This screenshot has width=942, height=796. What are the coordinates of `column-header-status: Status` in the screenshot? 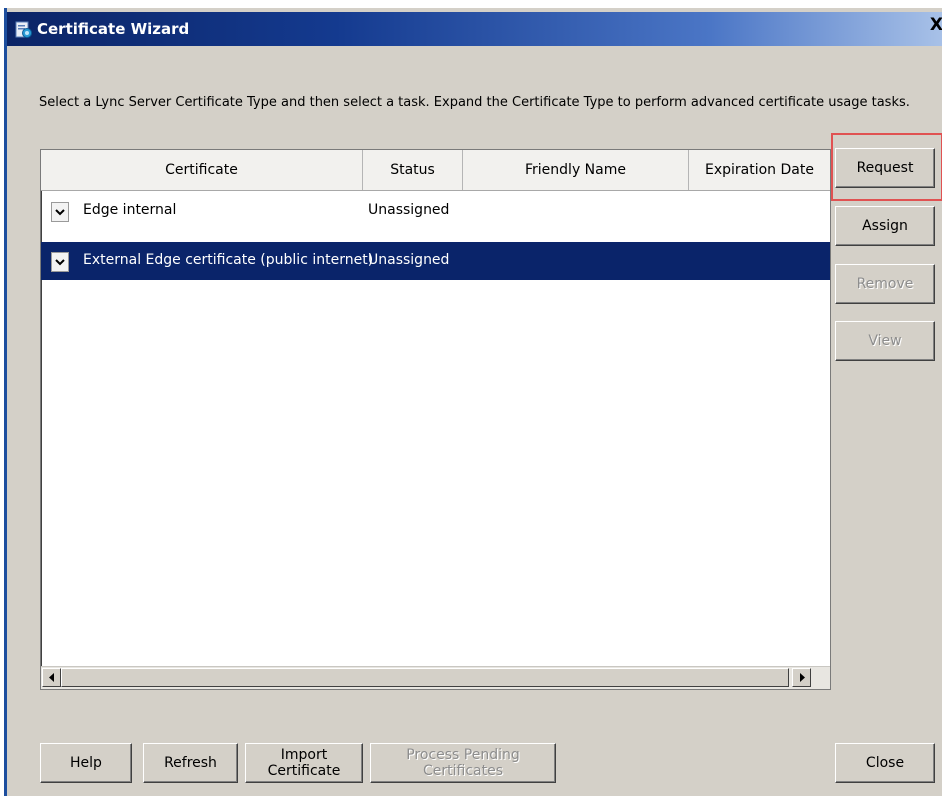 It's located at (413, 170).